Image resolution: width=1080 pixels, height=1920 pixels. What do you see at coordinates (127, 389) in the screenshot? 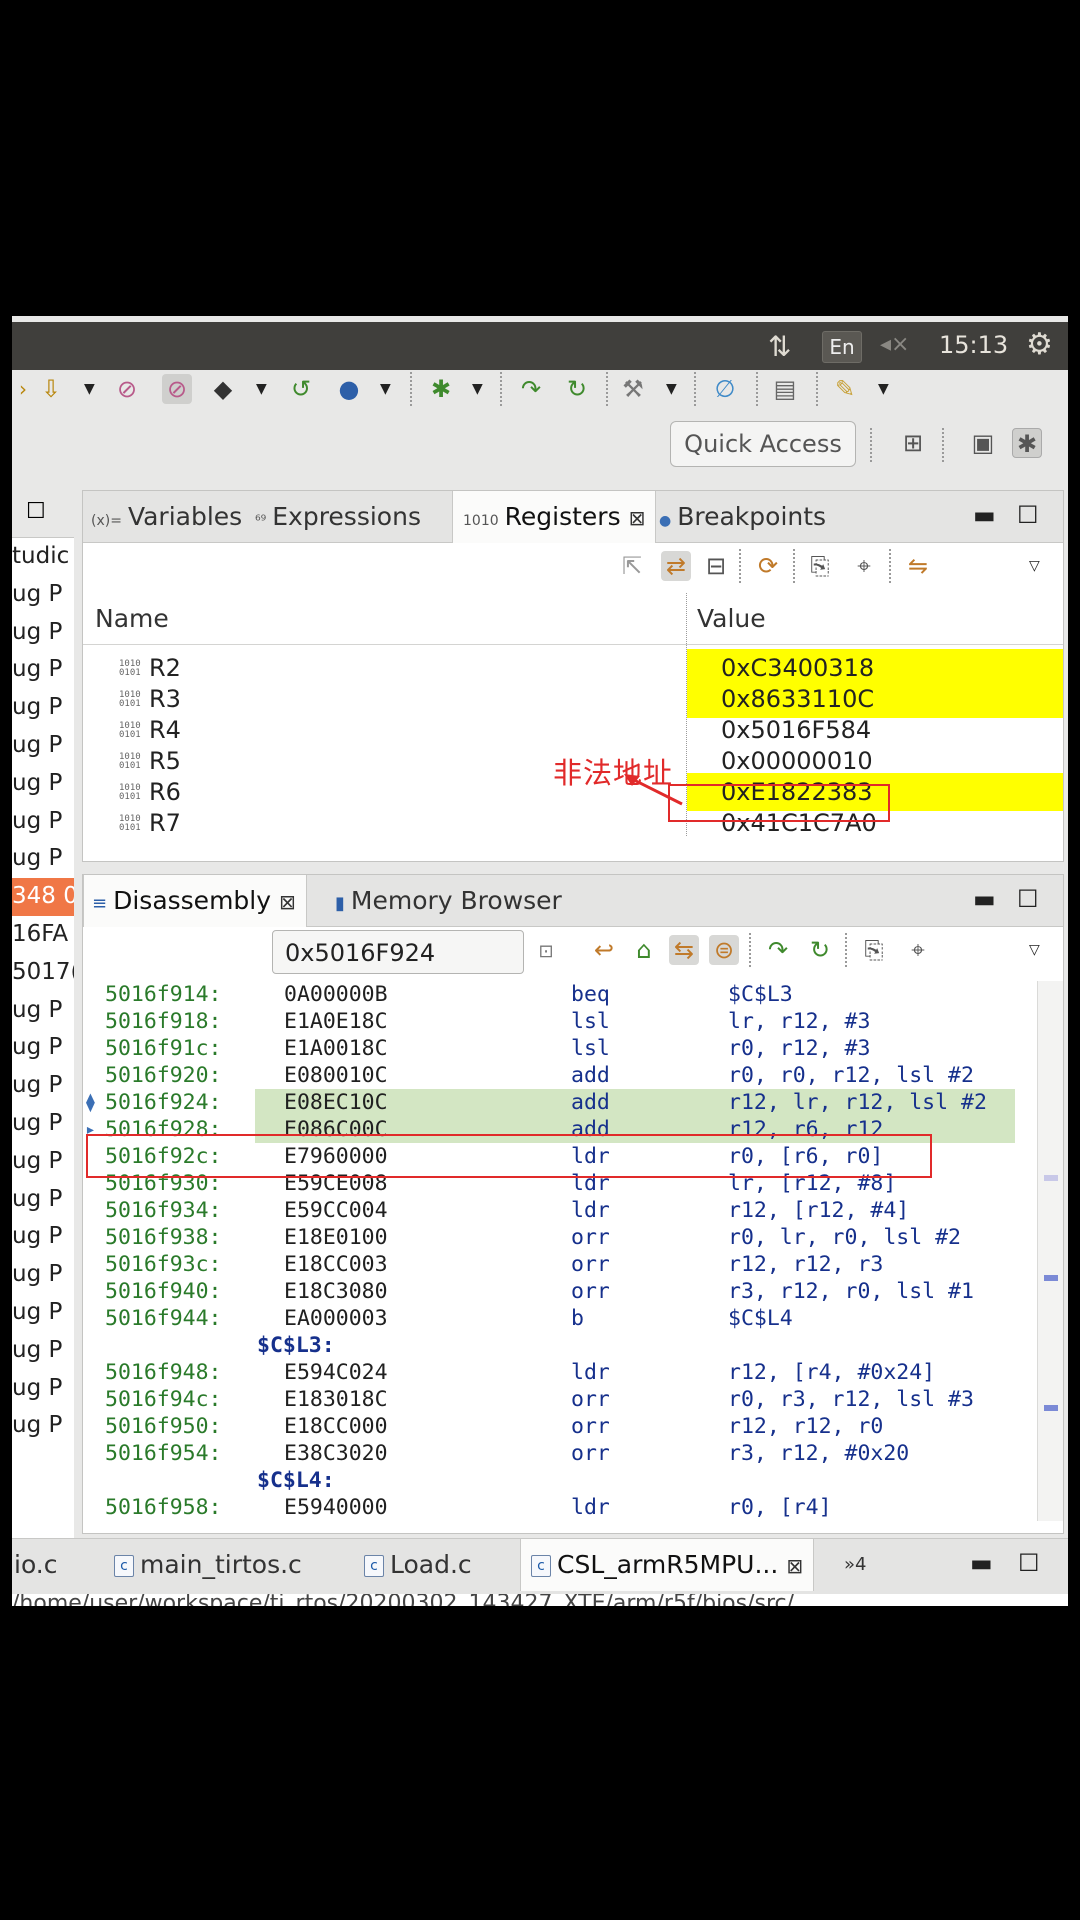
I see `skip-breakpoints-icon: ⊘` at bounding box center [127, 389].